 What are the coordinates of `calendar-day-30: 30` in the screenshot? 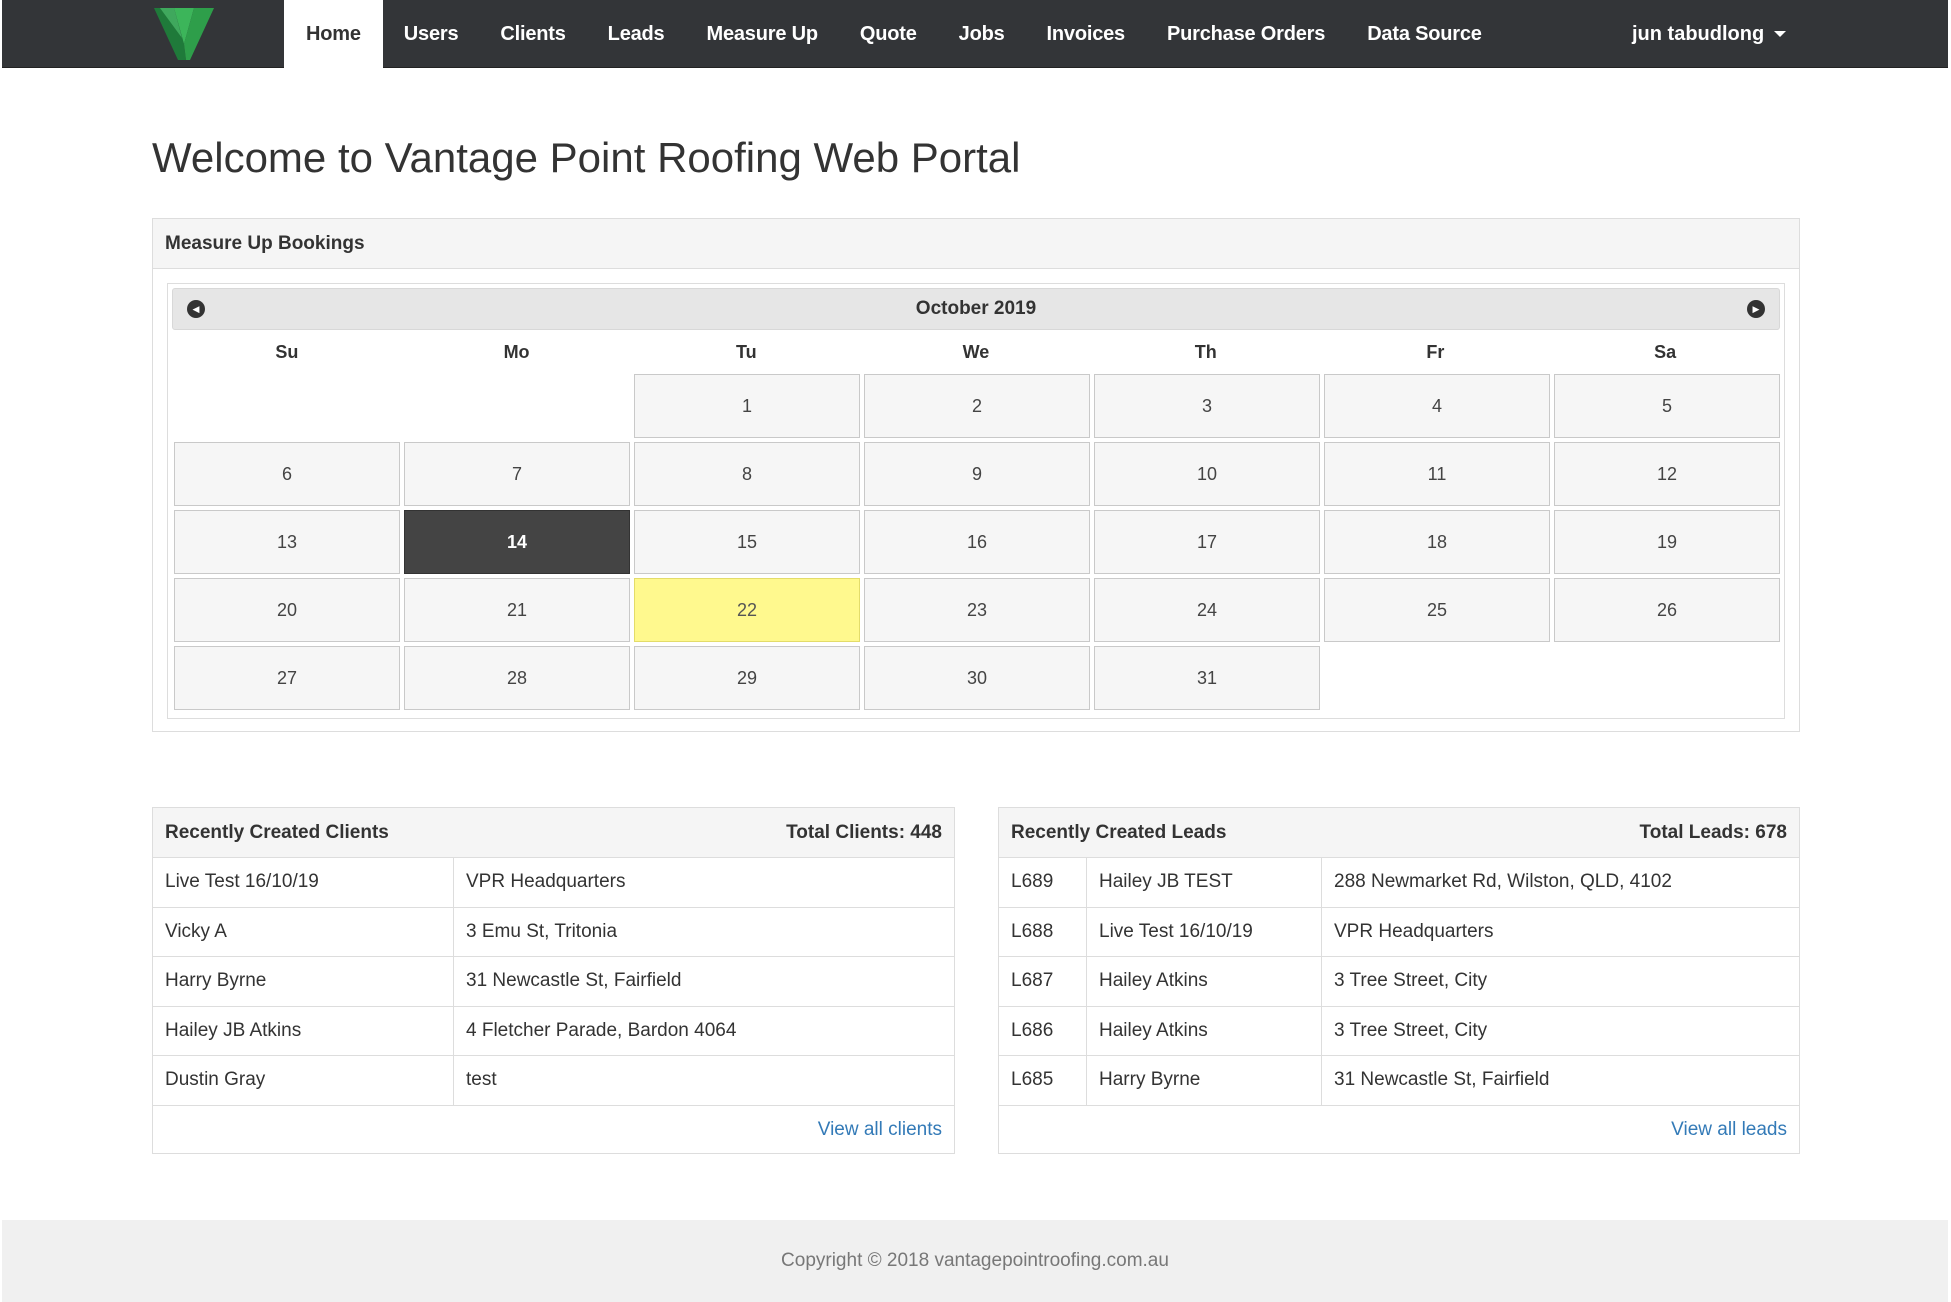 It's located at (977, 678).